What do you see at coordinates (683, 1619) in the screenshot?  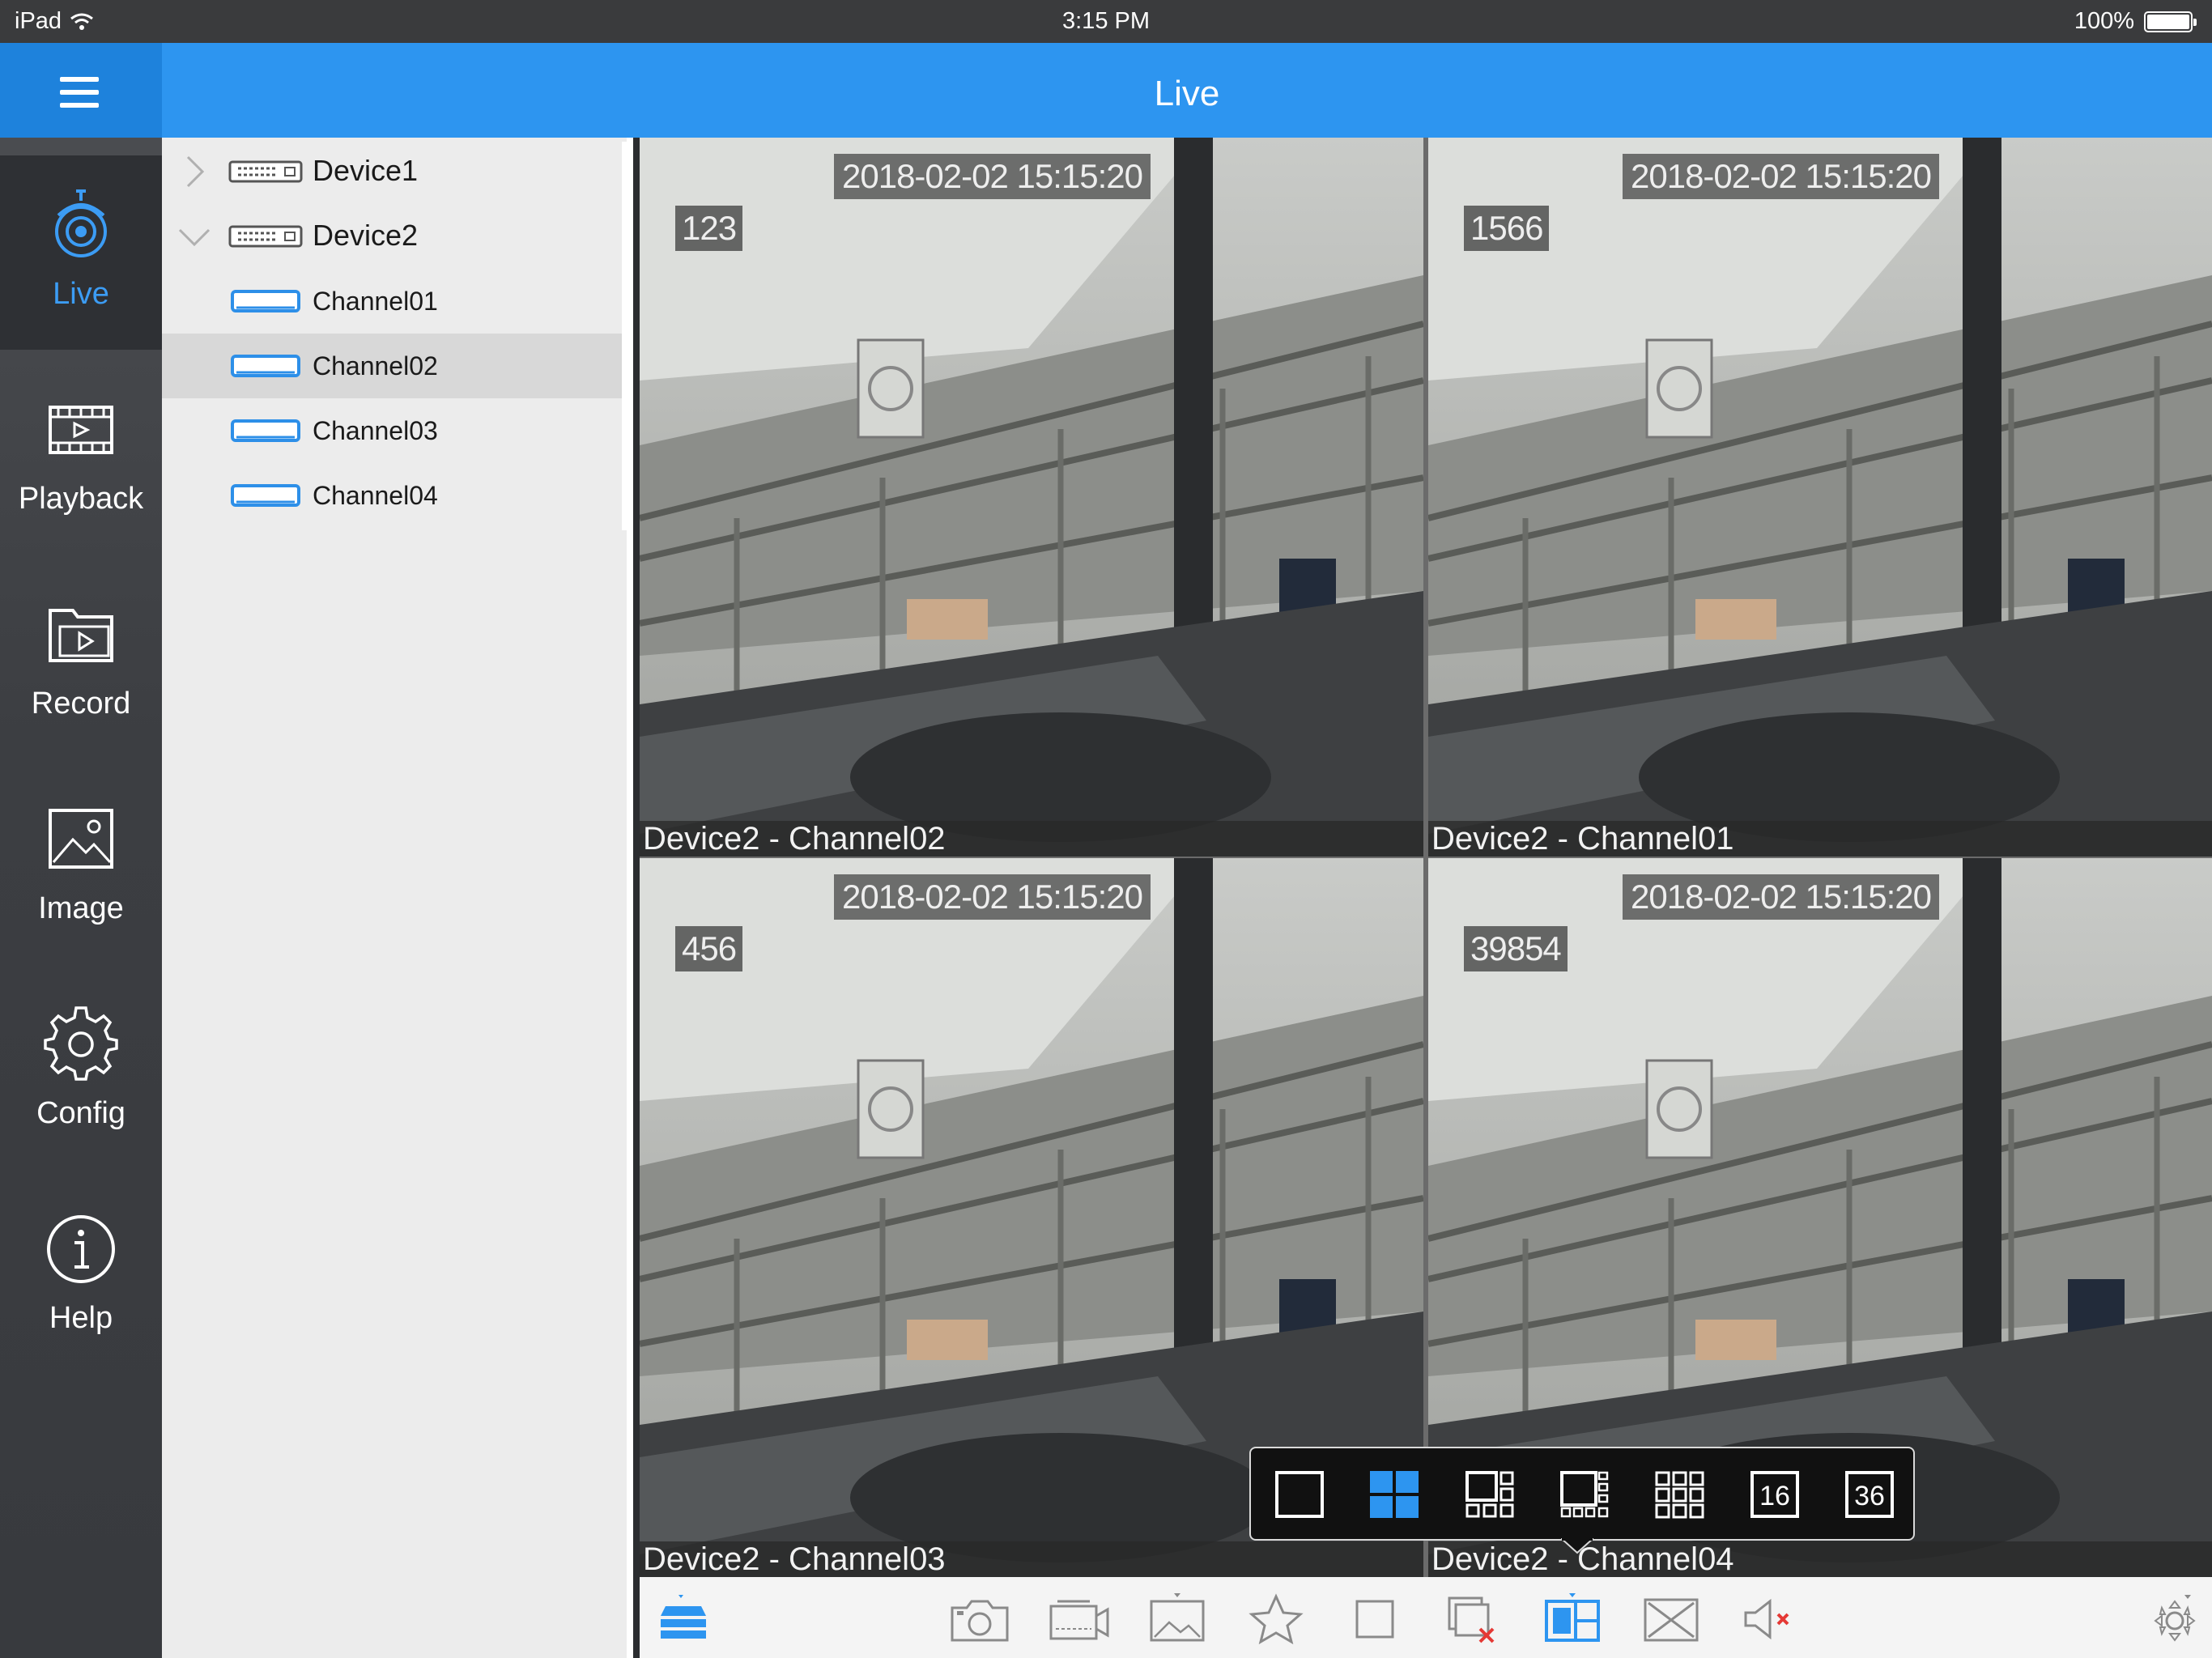 I see `device-list-icon` at bounding box center [683, 1619].